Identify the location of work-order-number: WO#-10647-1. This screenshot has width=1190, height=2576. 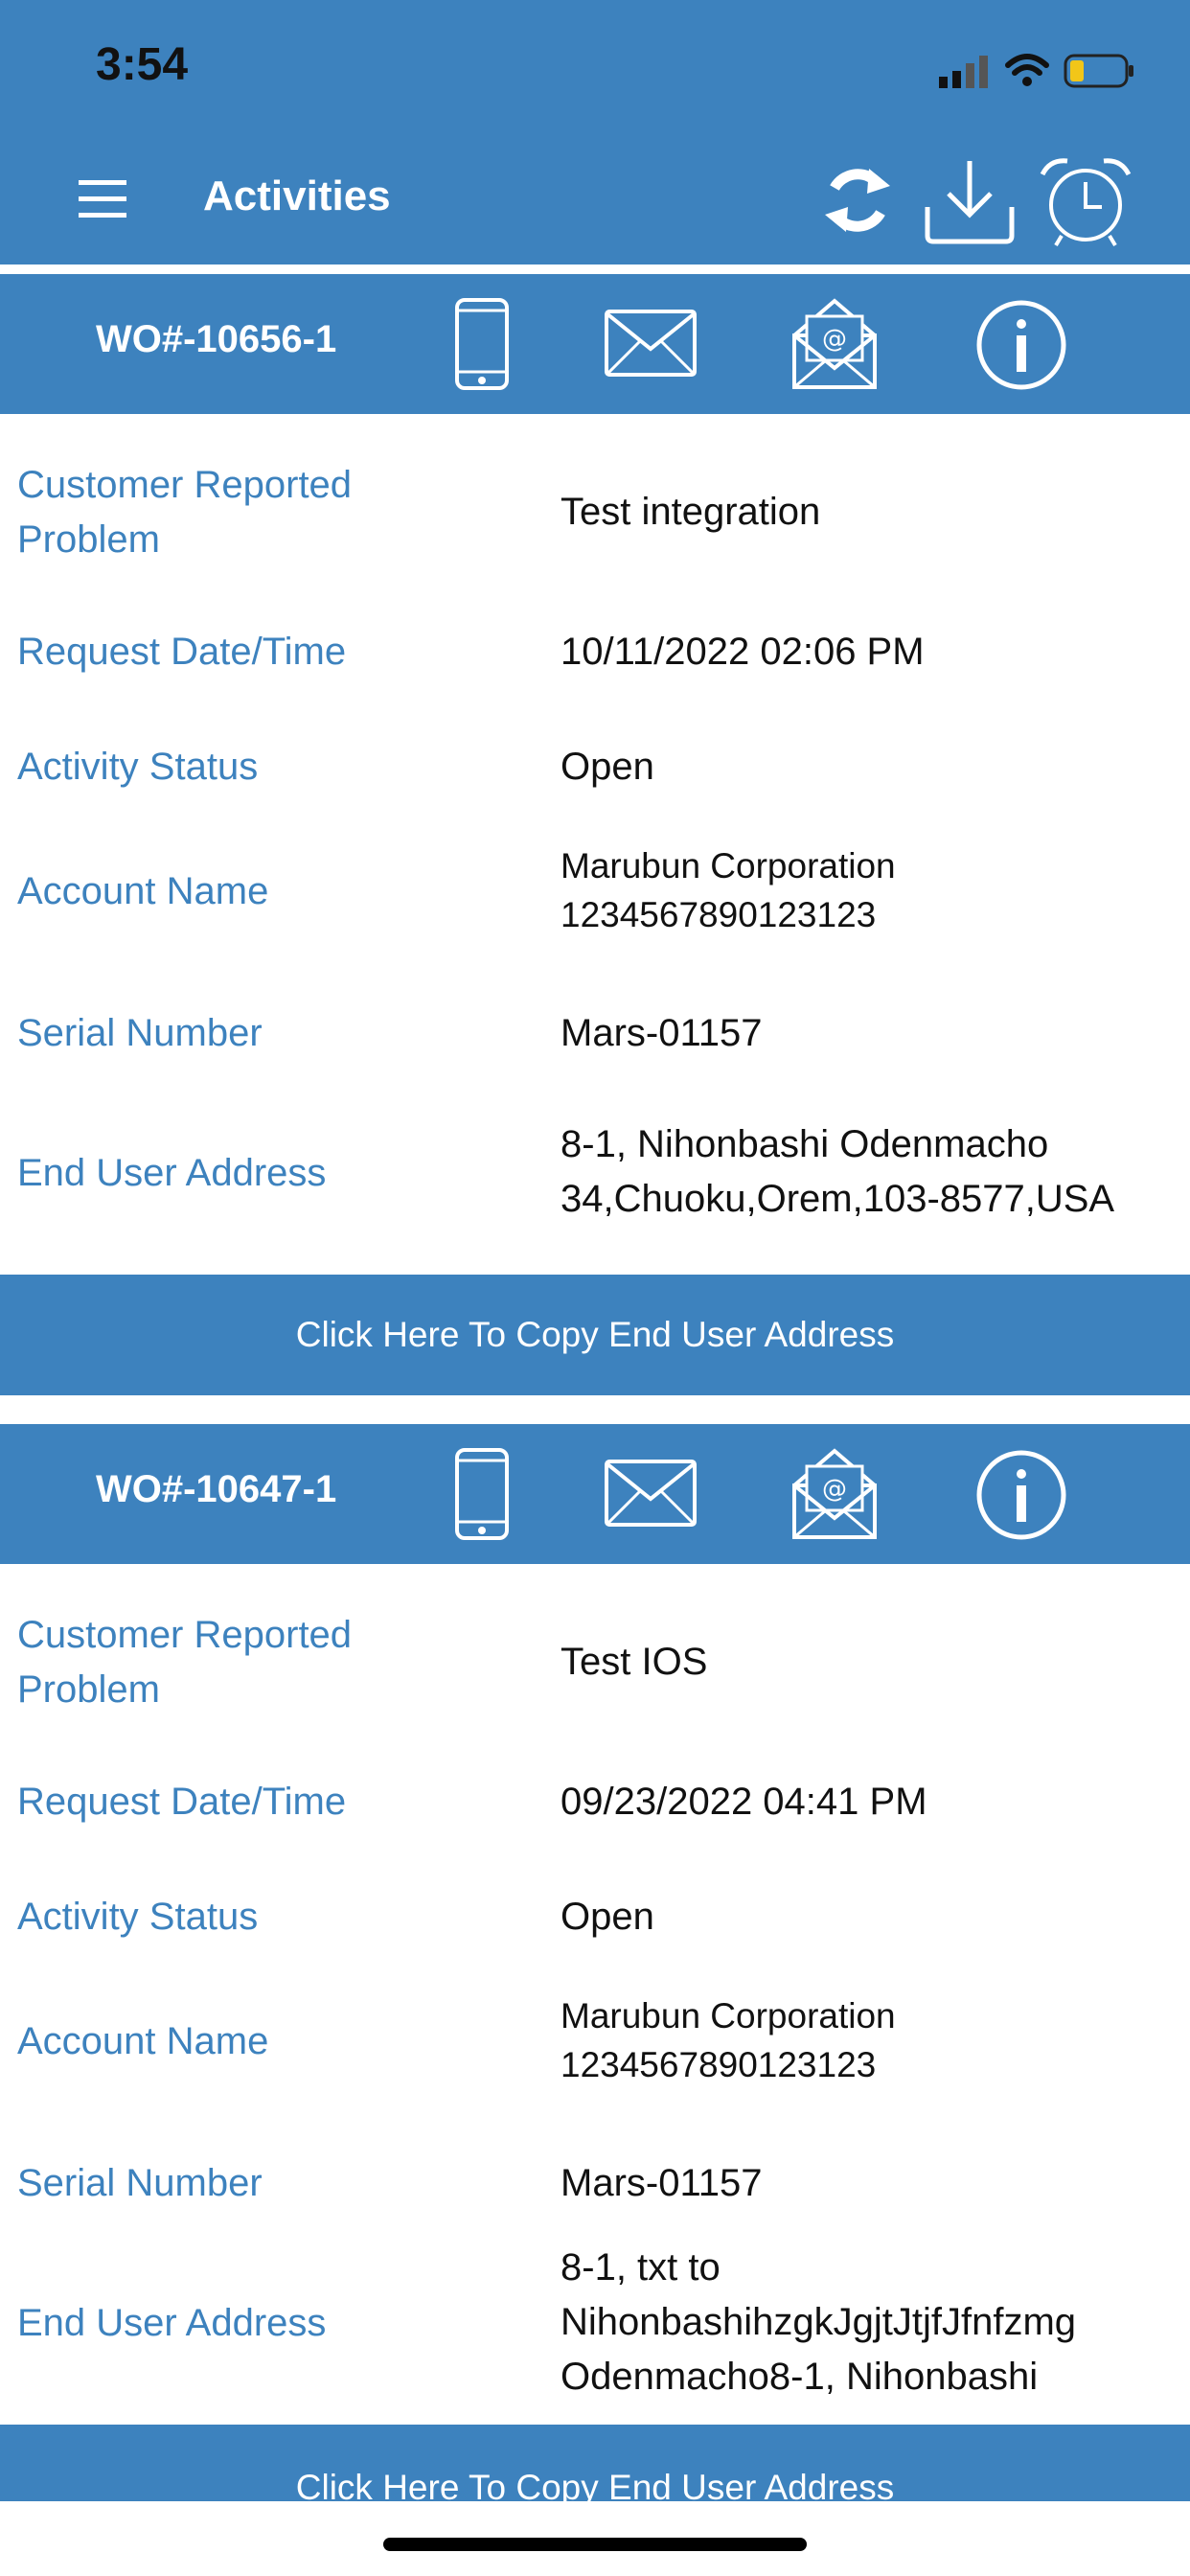
(217, 1489).